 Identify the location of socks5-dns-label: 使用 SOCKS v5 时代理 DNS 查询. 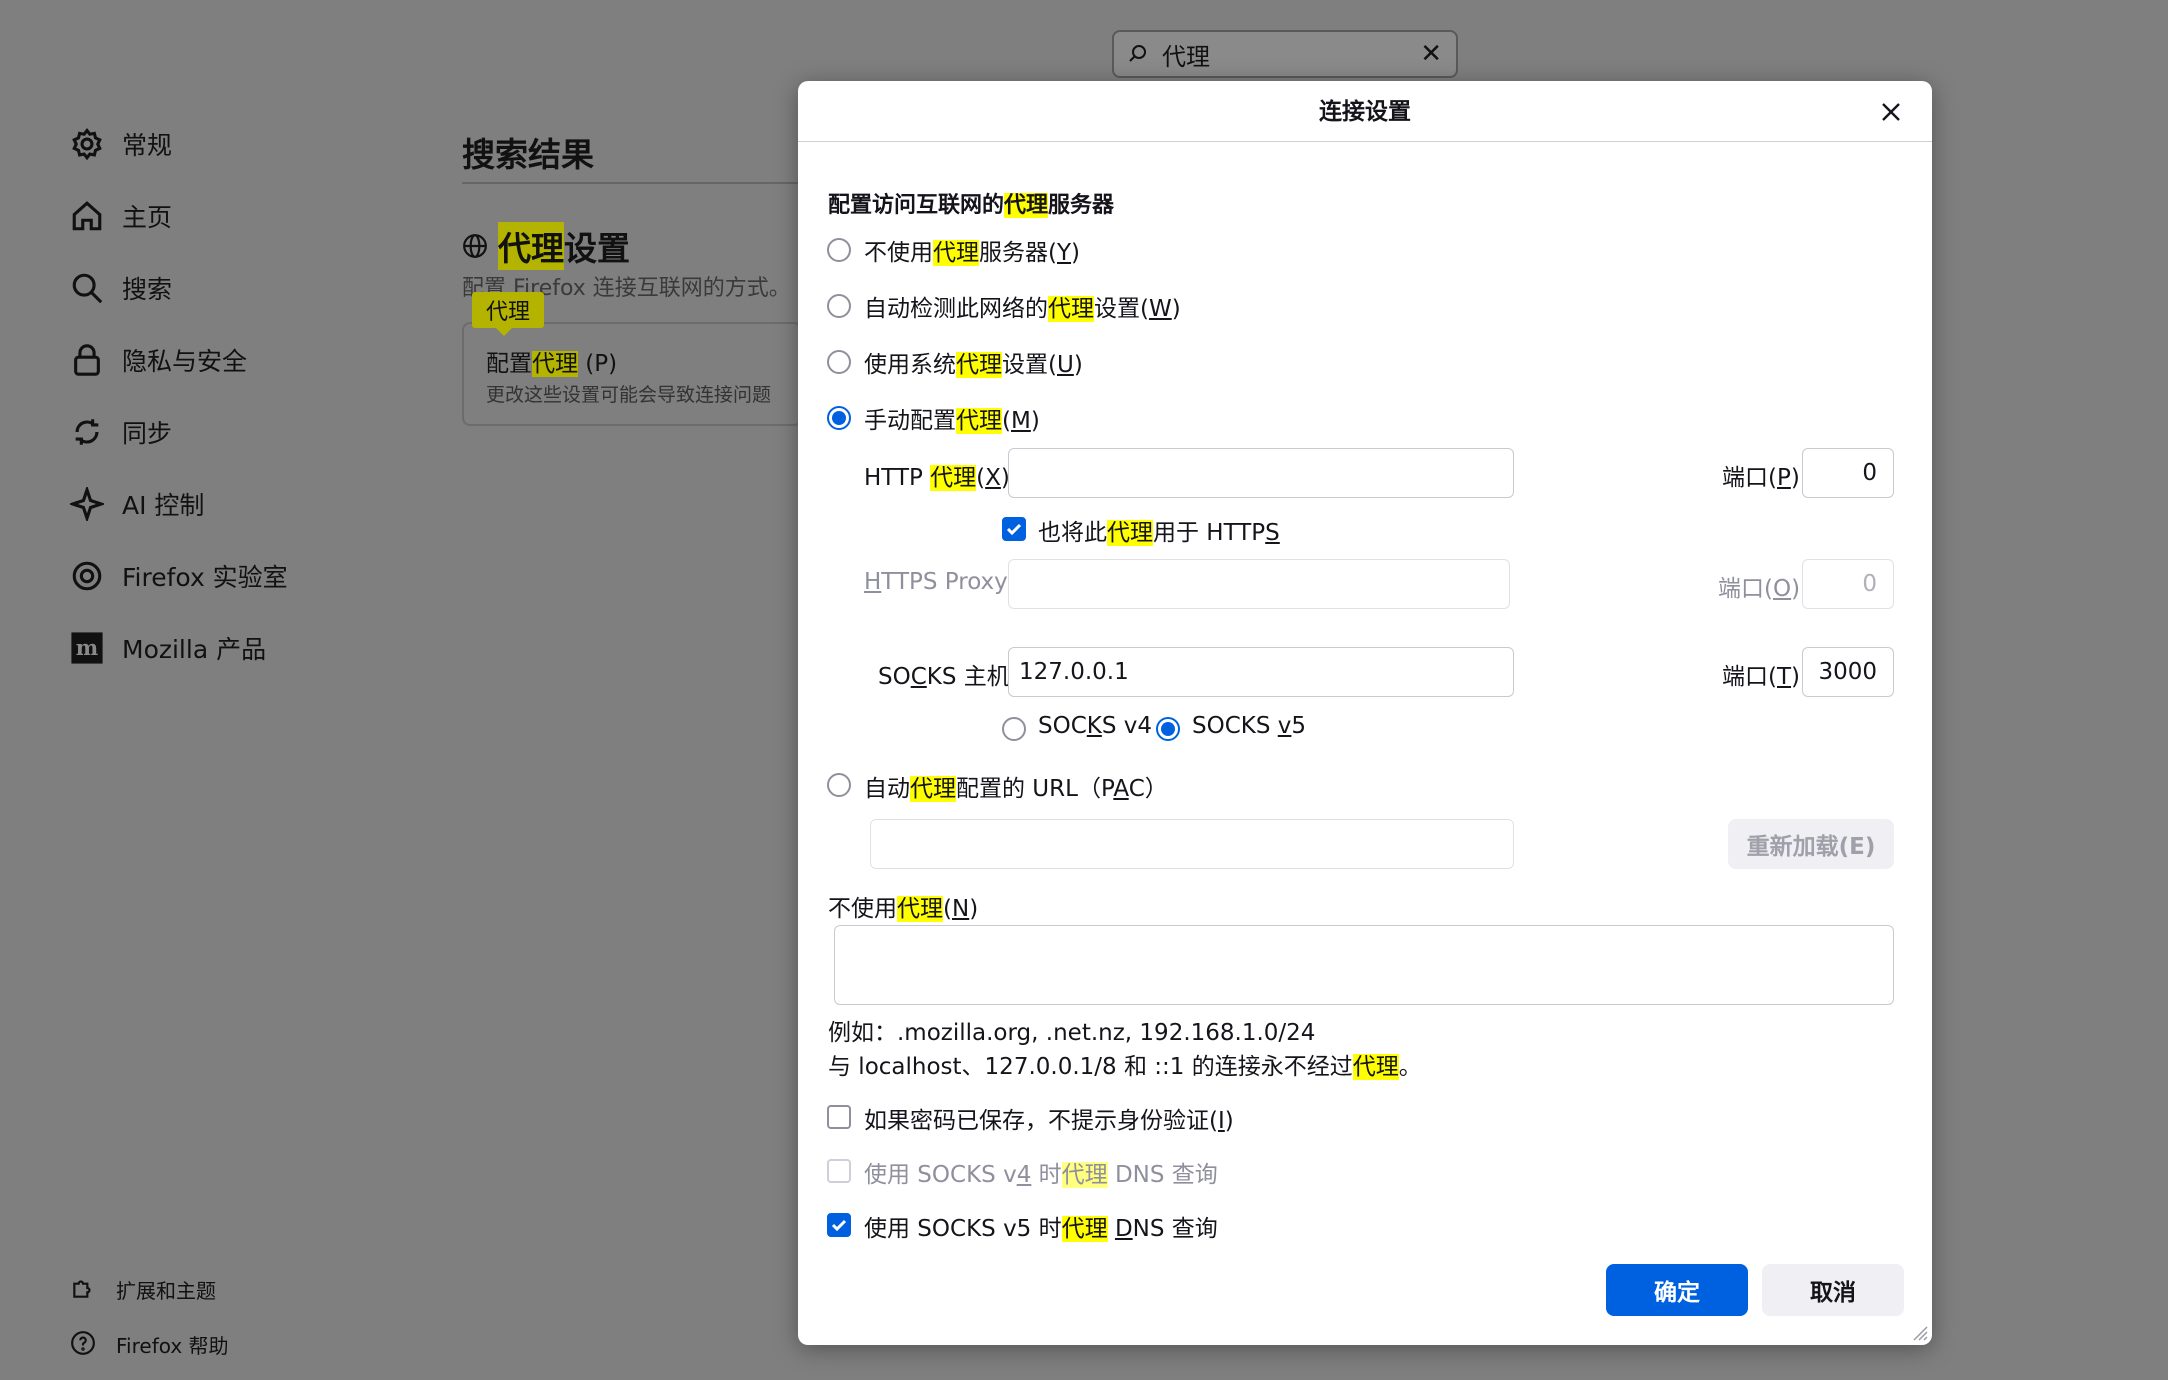
(1041, 1226).